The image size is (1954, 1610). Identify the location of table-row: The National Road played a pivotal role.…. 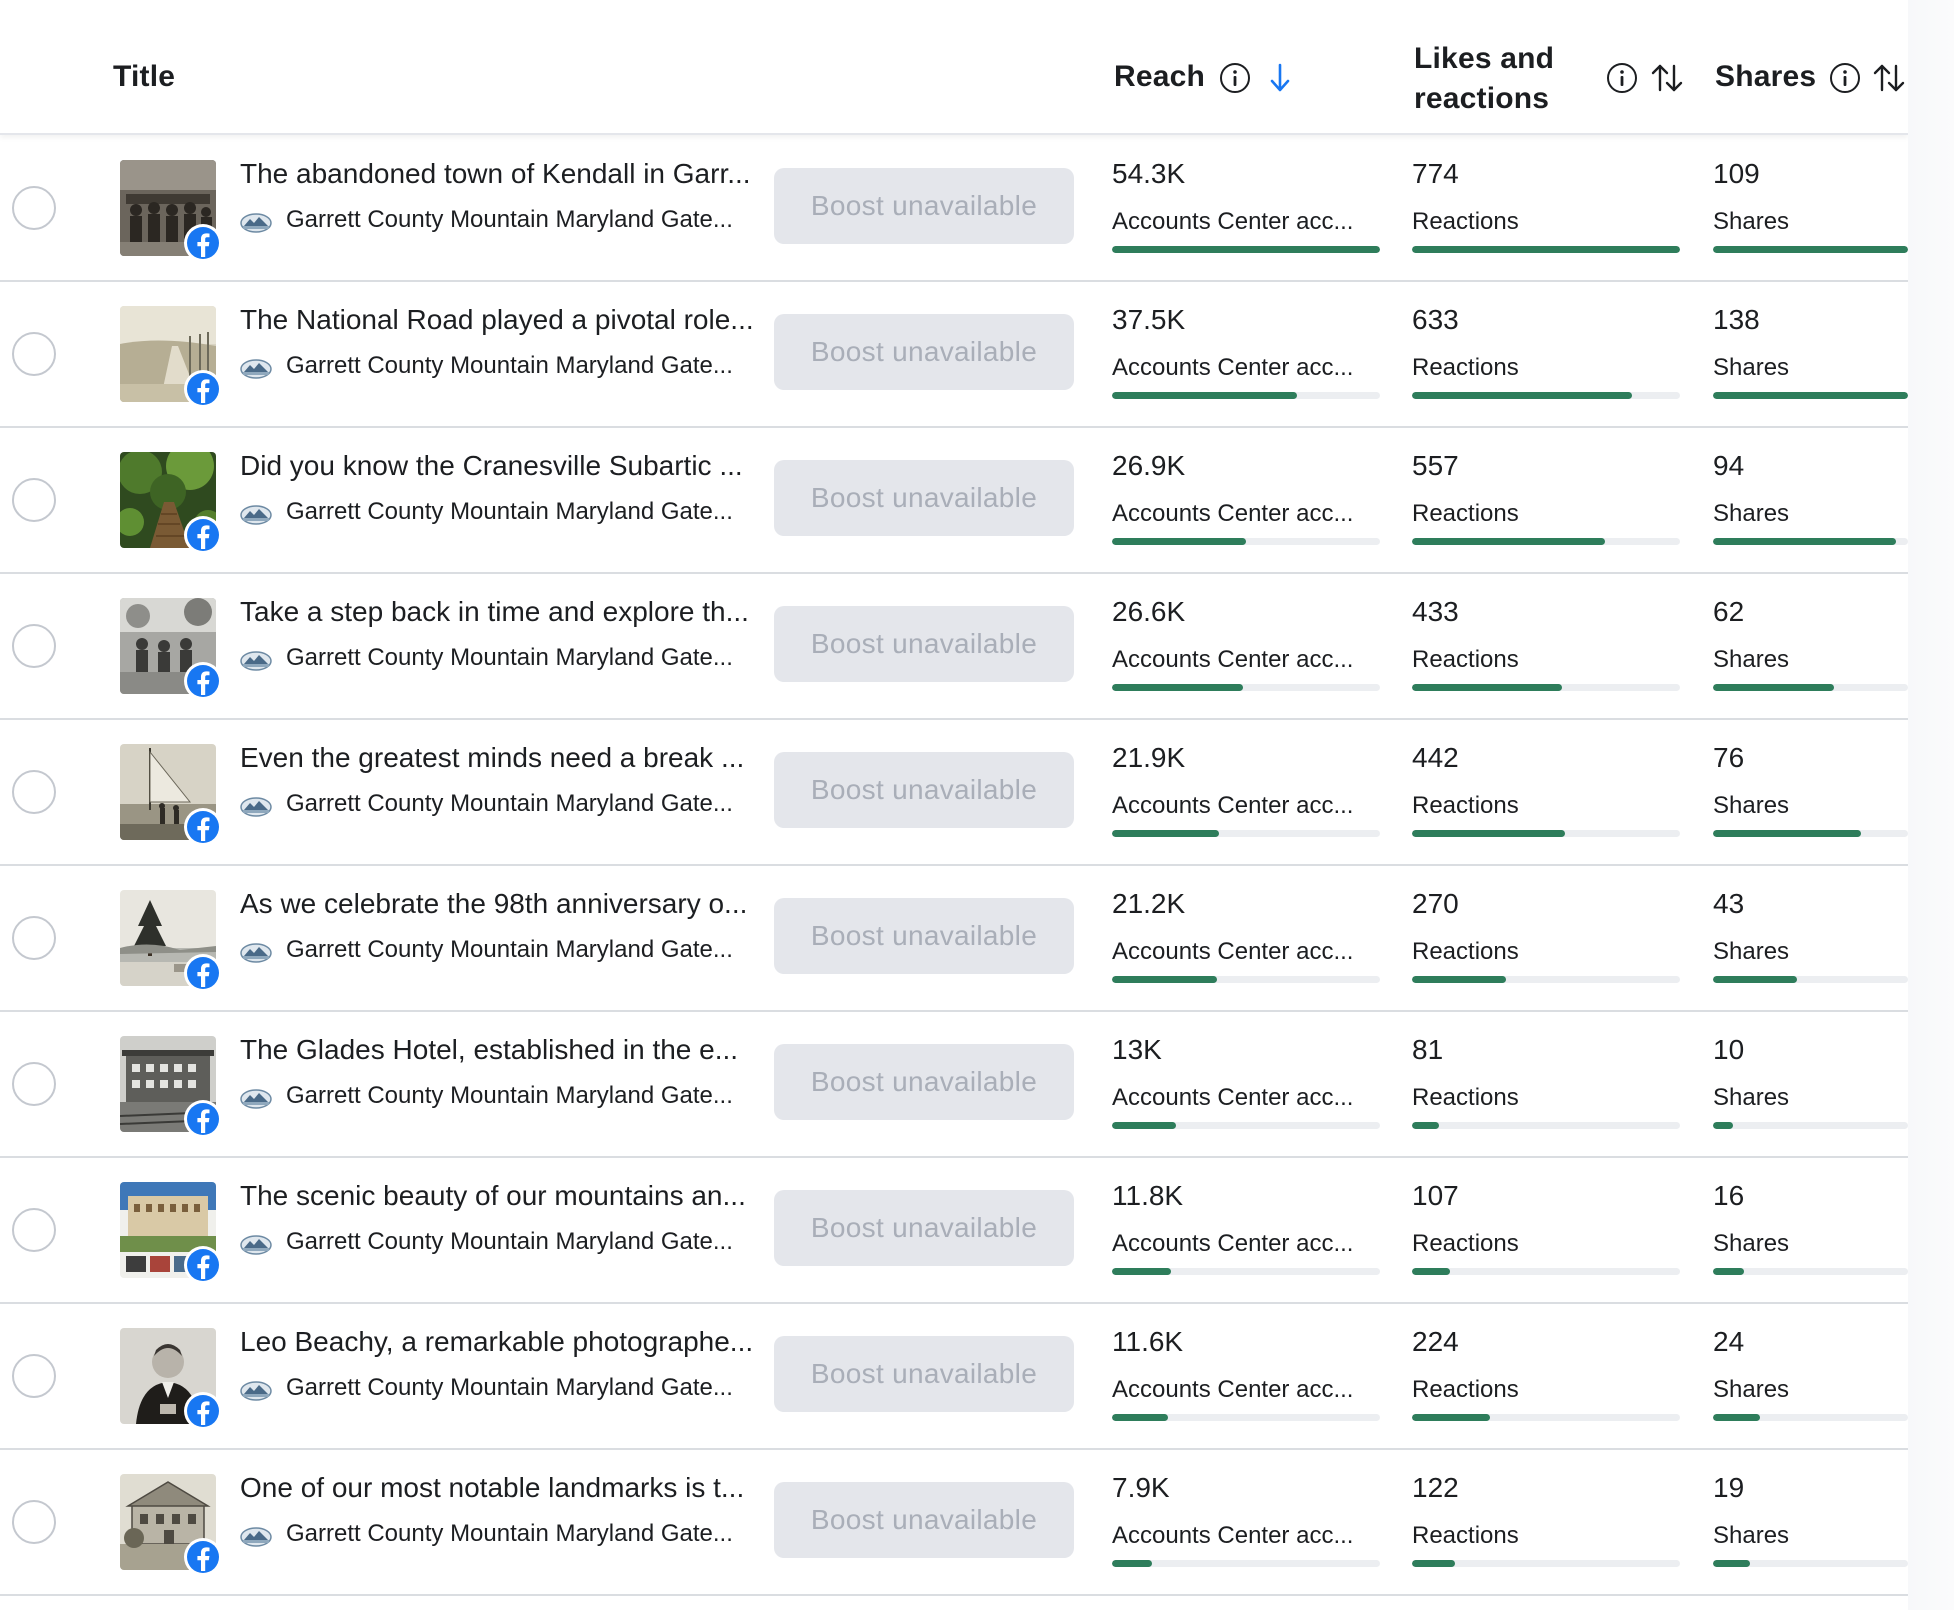
(954, 355).